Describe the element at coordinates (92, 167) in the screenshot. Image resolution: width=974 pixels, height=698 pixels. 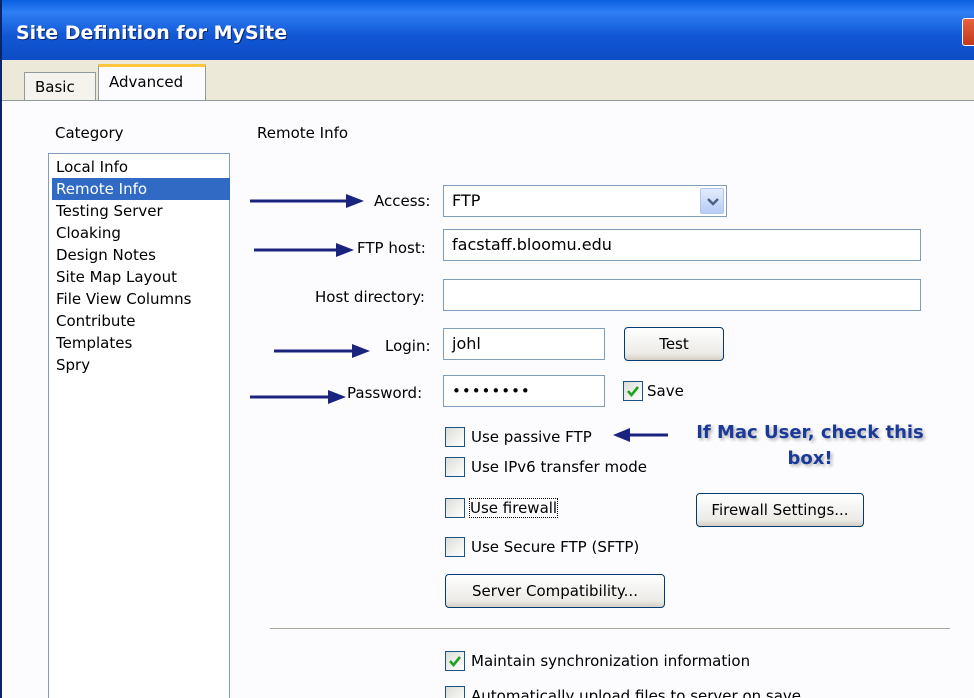
I see `category-item-local-info: Local Info` at that location.